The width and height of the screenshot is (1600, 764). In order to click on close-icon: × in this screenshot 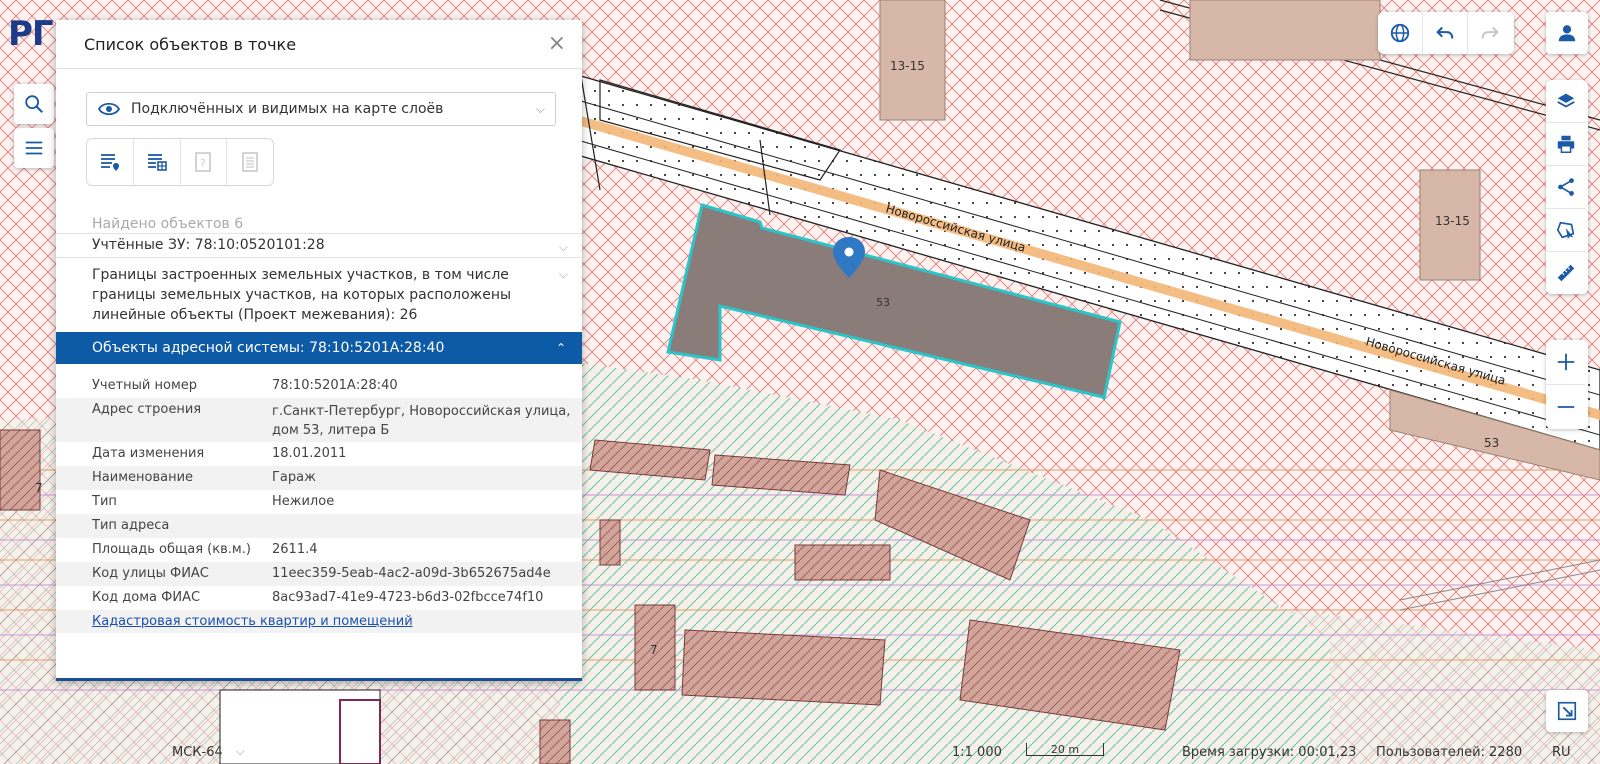, I will do `click(557, 44)`.